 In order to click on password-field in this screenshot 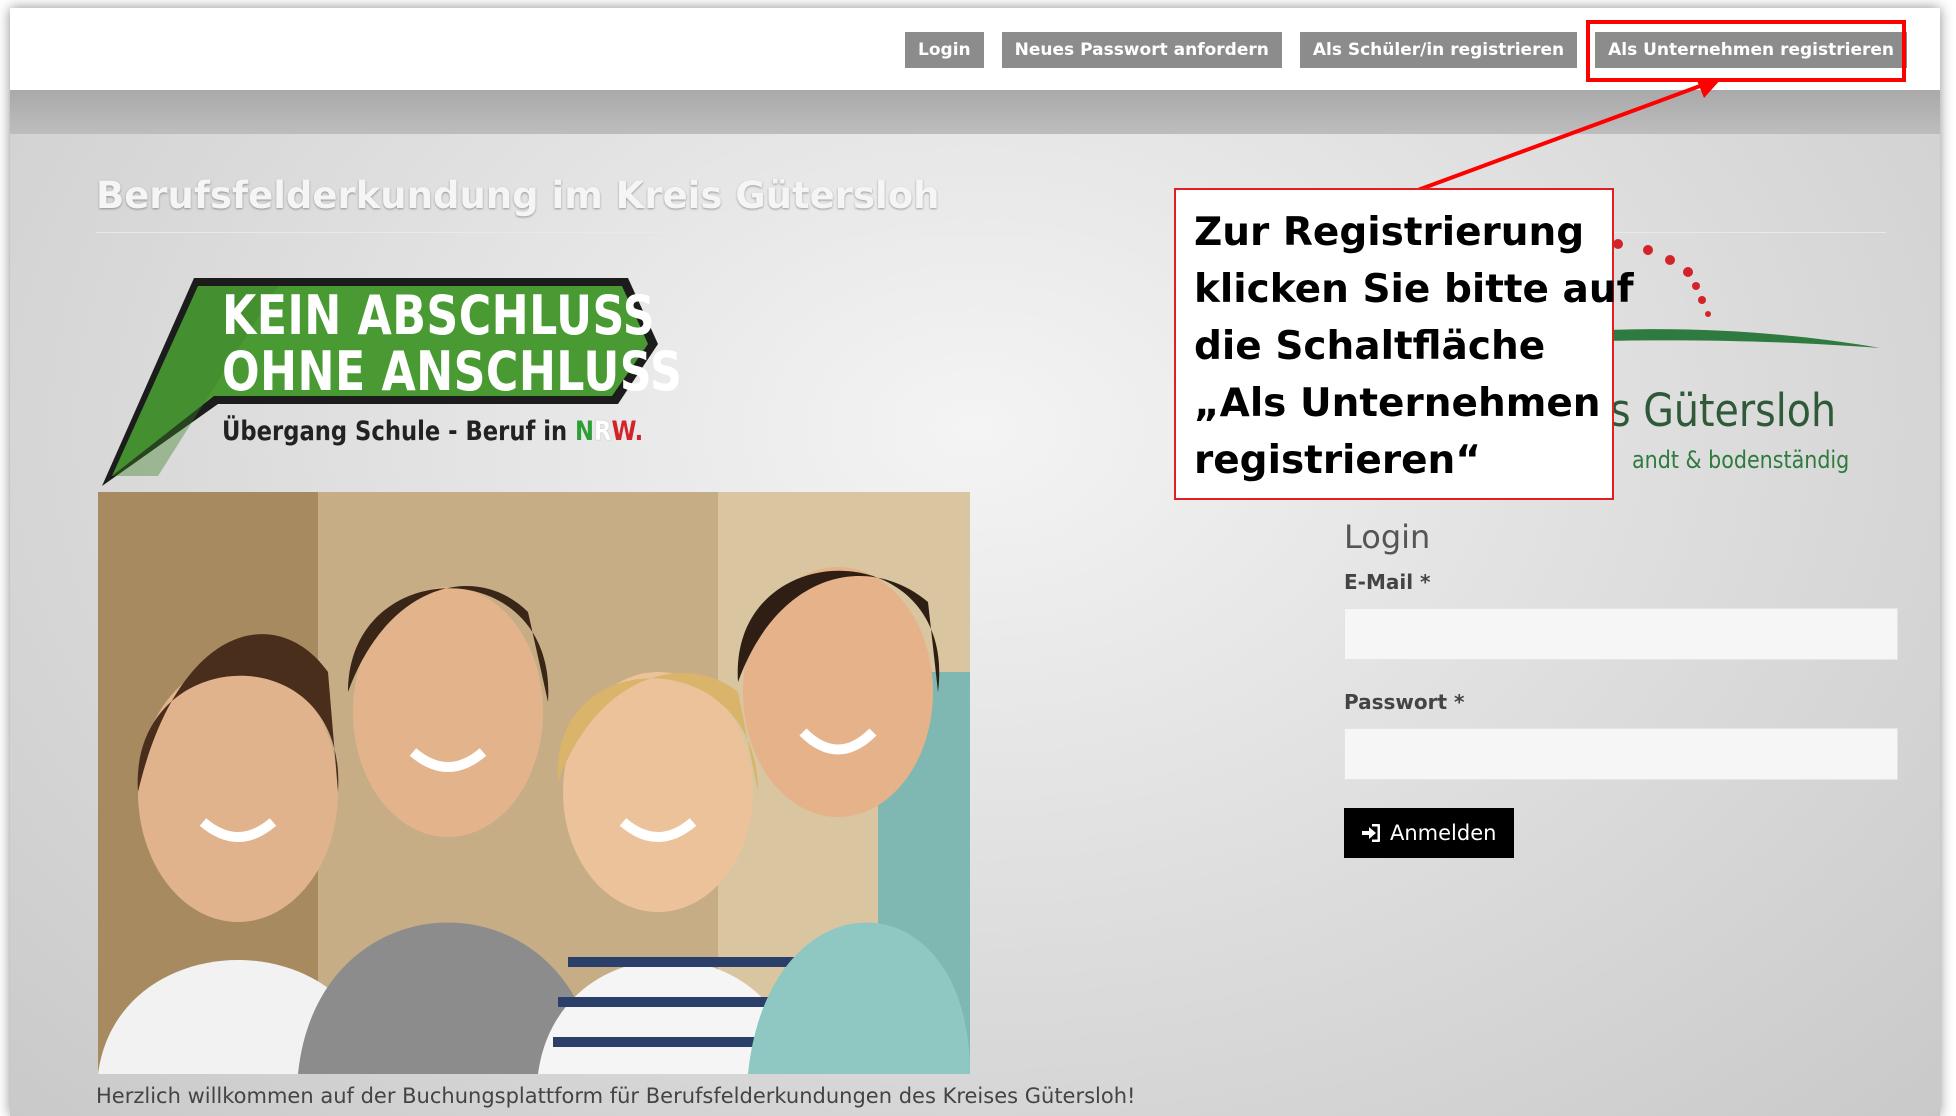, I will do `click(1621, 754)`.